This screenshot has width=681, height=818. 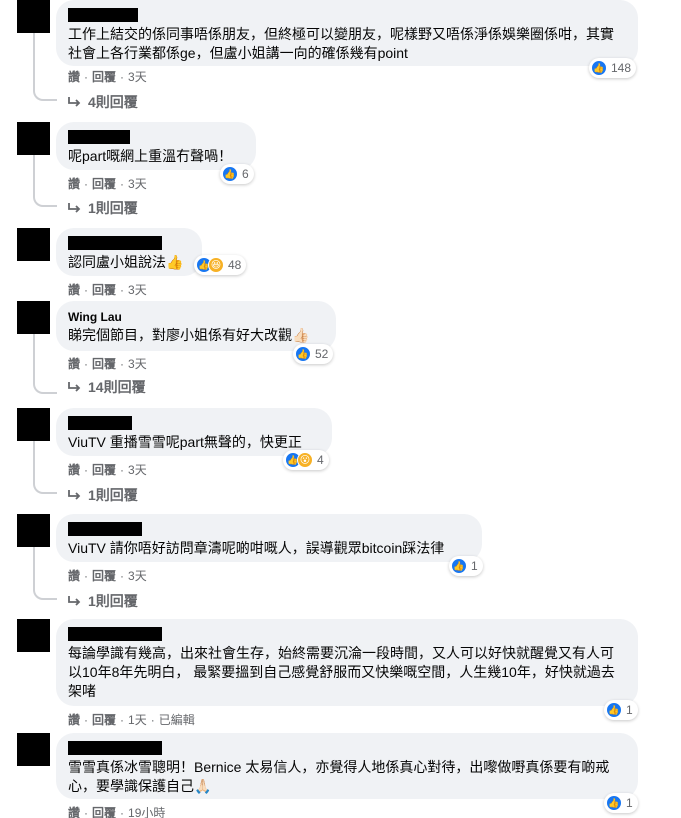 I want to click on comment-bubble: Wing Lau 睇完個節目，對廖小姐係有好大改觀👍🏻, so click(x=196, y=326).